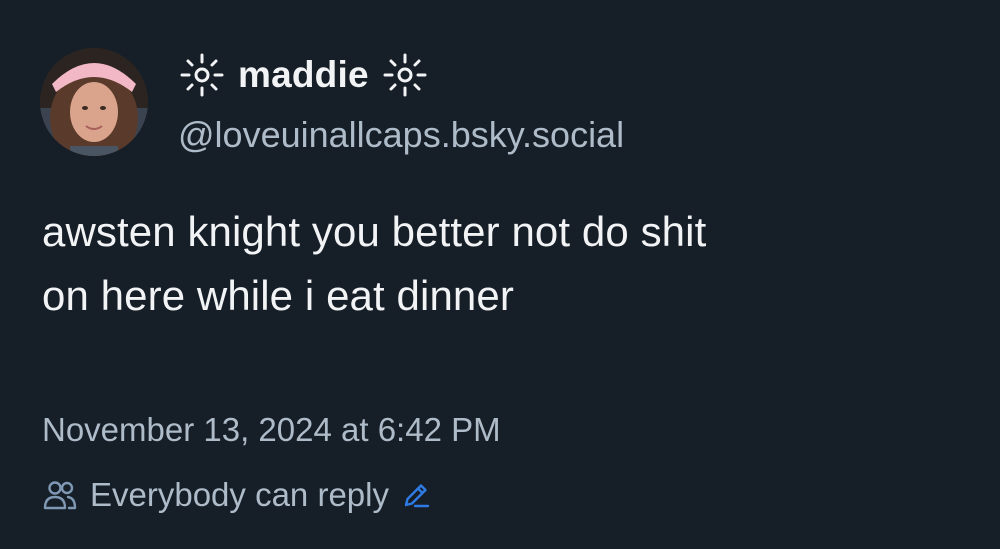 The width and height of the screenshot is (1000, 549). What do you see at coordinates (278, 295) in the screenshot?
I see `post-text-line: on here while i eat dinner` at bounding box center [278, 295].